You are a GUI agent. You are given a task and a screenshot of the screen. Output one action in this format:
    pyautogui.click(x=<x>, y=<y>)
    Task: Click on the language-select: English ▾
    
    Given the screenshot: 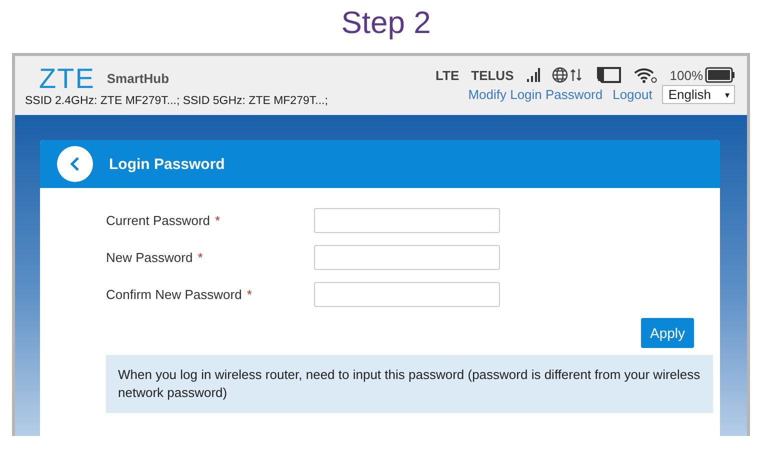 What is the action you would take?
    pyautogui.click(x=698, y=94)
    